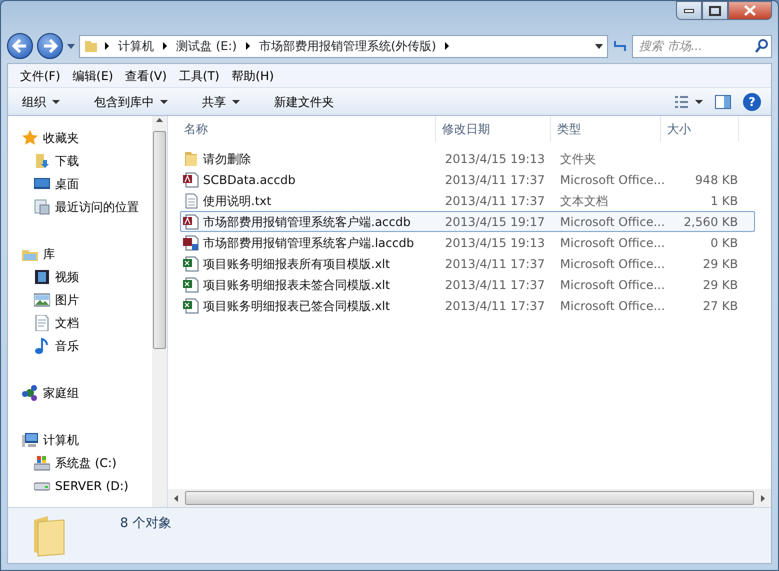 This screenshot has width=779, height=571. Describe the element at coordinates (227, 159) in the screenshot. I see `file-name: 请勿删除` at that location.